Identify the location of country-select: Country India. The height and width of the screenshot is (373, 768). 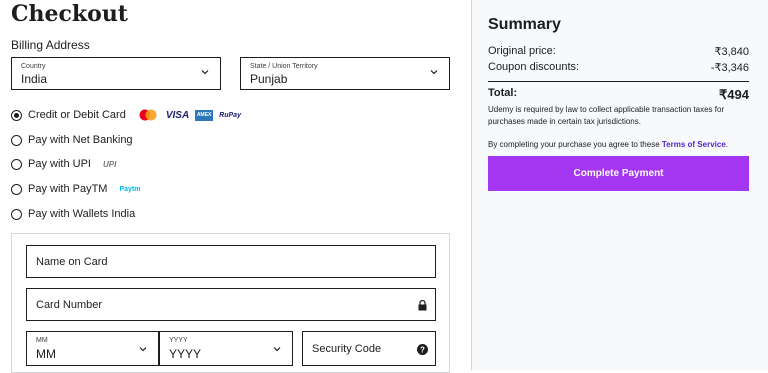
(116, 73).